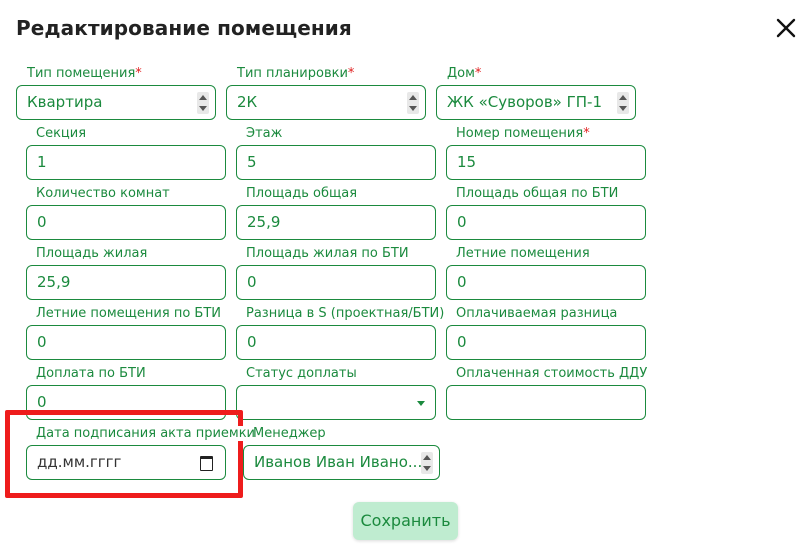 This screenshot has height=560, width=811. Describe the element at coordinates (126, 162) in the screenshot. I see `section-input: 1` at that location.